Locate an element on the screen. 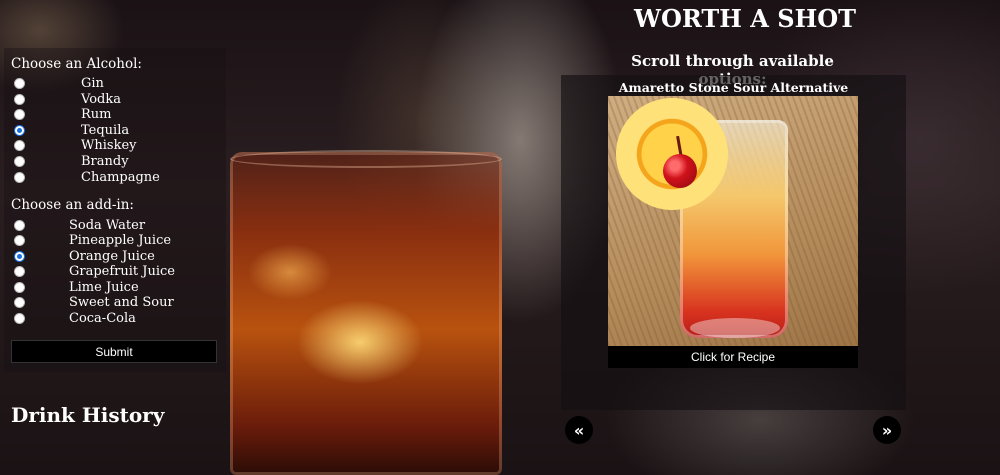 The height and width of the screenshot is (475, 1000). addin-option-orange-juice: Orange Juice is located at coordinates (114, 256).